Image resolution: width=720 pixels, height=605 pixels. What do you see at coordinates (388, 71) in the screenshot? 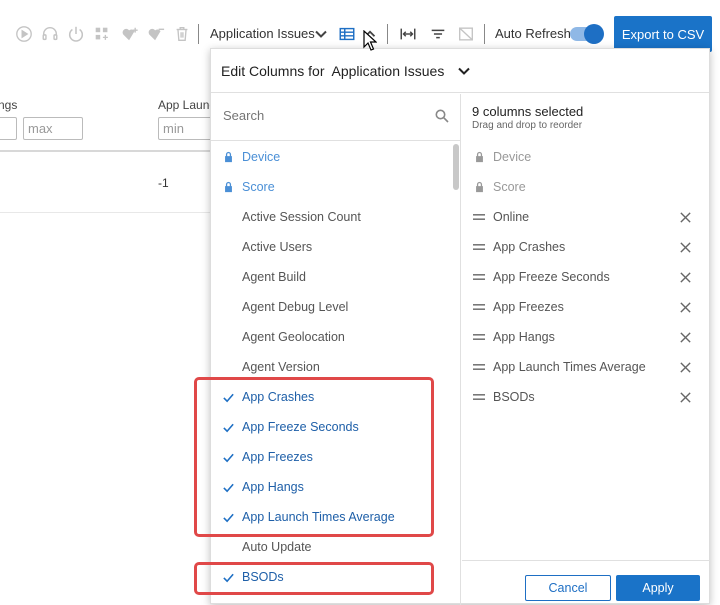
I see `panel-view-name: Application Issues` at bounding box center [388, 71].